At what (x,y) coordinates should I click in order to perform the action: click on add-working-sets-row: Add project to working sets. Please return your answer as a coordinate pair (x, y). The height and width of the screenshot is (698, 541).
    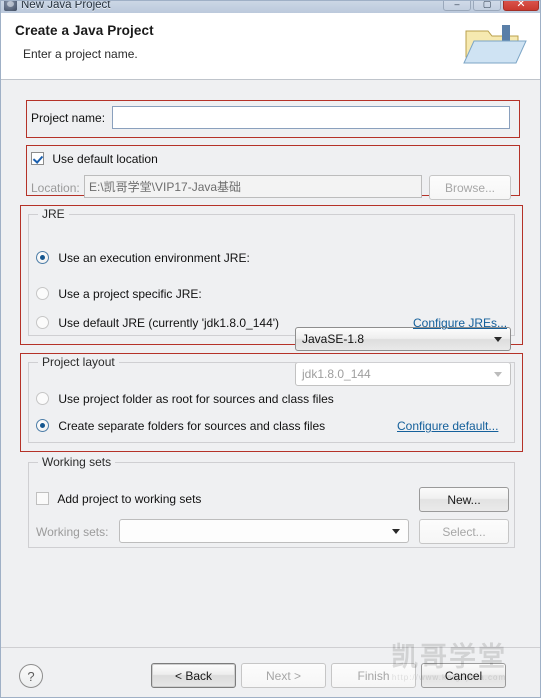
    Looking at the image, I should click on (118, 499).